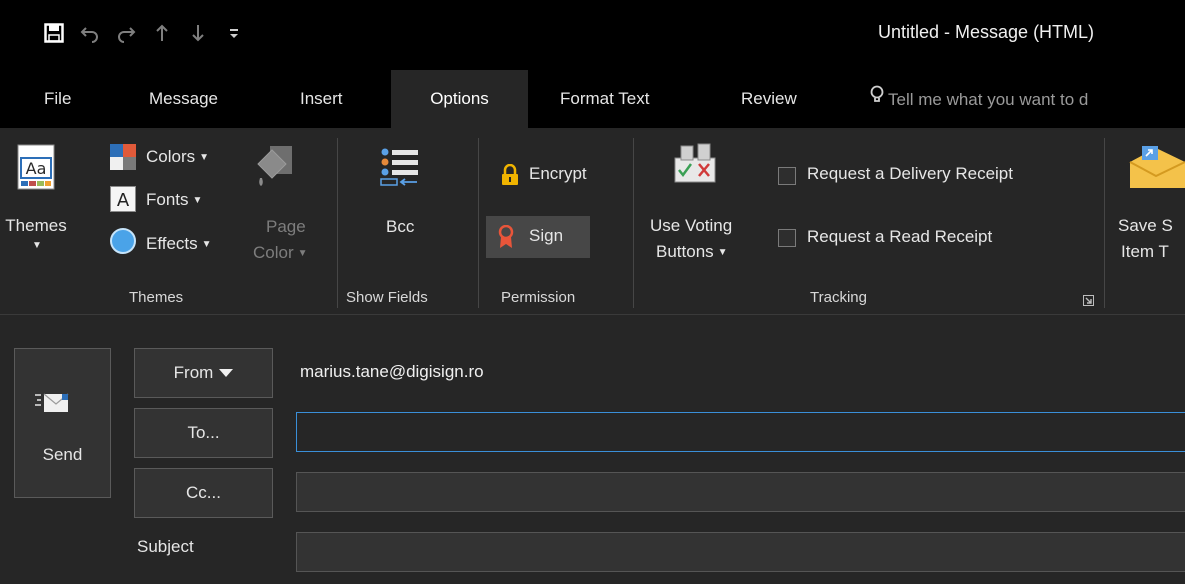  What do you see at coordinates (183, 99) in the screenshot?
I see `tab-message: Message` at bounding box center [183, 99].